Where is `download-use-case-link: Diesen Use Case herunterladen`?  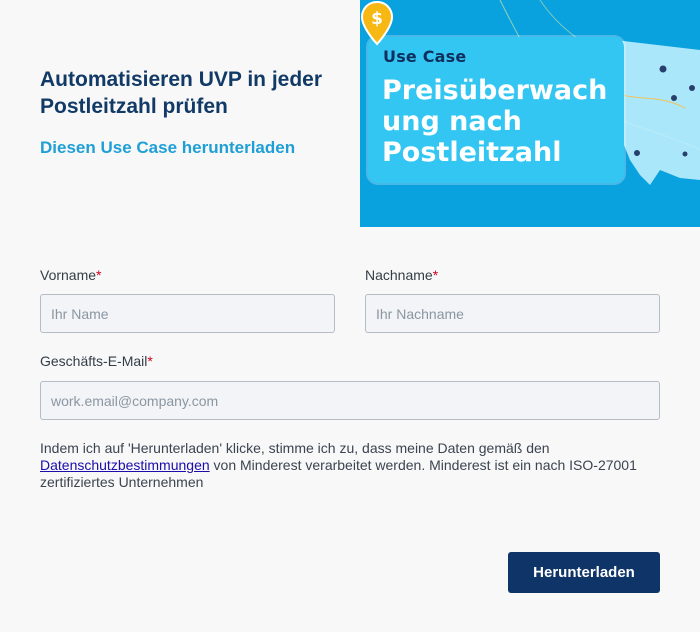
download-use-case-link: Diesen Use Case herunterladen is located at coordinates (167, 148).